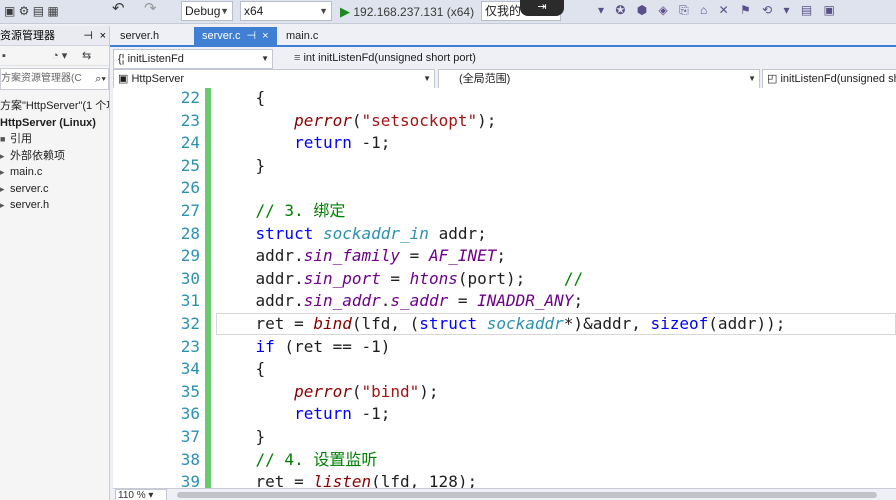  Describe the element at coordinates (132, 495) in the screenshot. I see `zoom-value: 110 %` at that location.